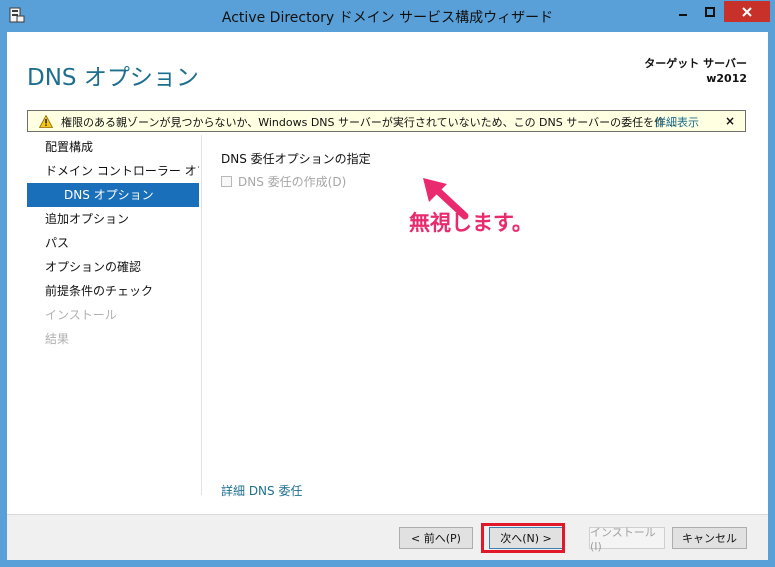  Describe the element at coordinates (261, 490) in the screenshot. I see `more-dns-delegation-link: 詳細 DNS 委任` at that location.